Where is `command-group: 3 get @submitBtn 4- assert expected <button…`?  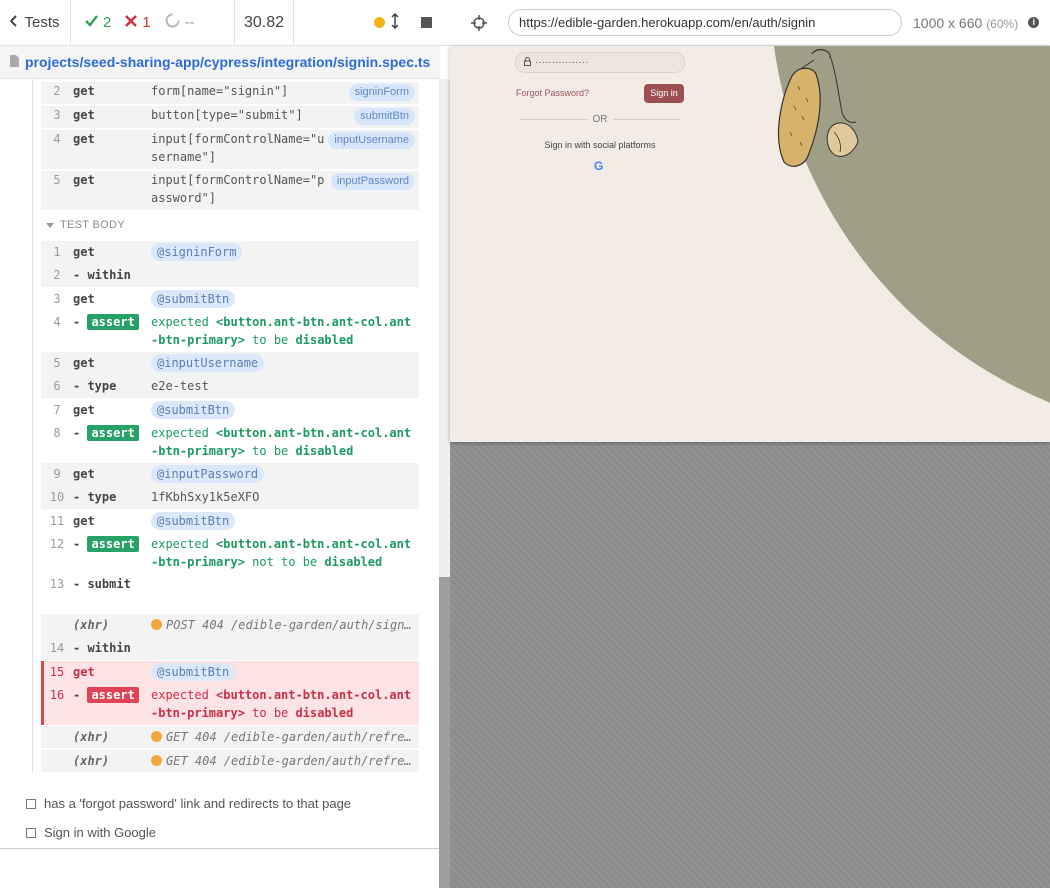
command-group: 3 get @submitBtn 4- assert expected <button… is located at coordinates (230, 319).